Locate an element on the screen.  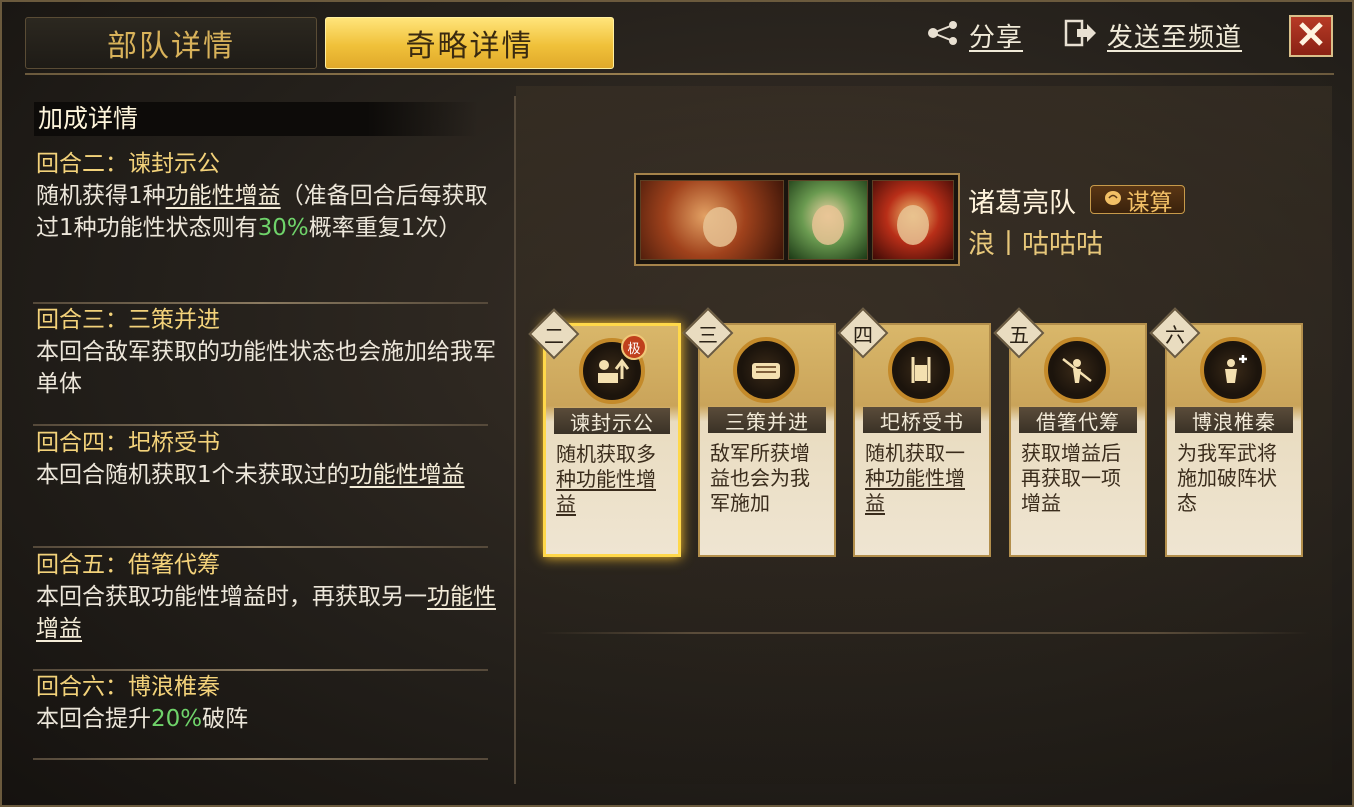
share-label: 分享 is located at coordinates (996, 37).